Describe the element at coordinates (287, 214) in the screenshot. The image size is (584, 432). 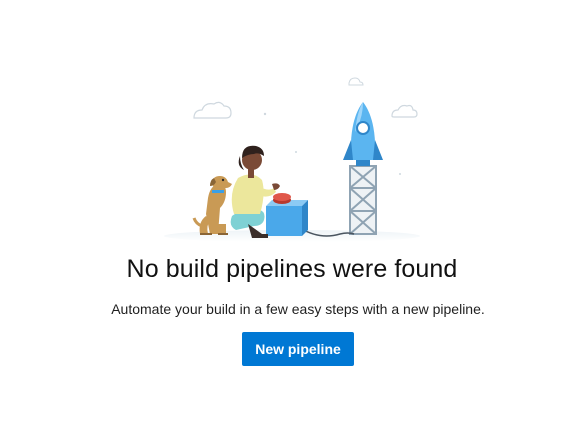
I see `button-box-icon` at that location.